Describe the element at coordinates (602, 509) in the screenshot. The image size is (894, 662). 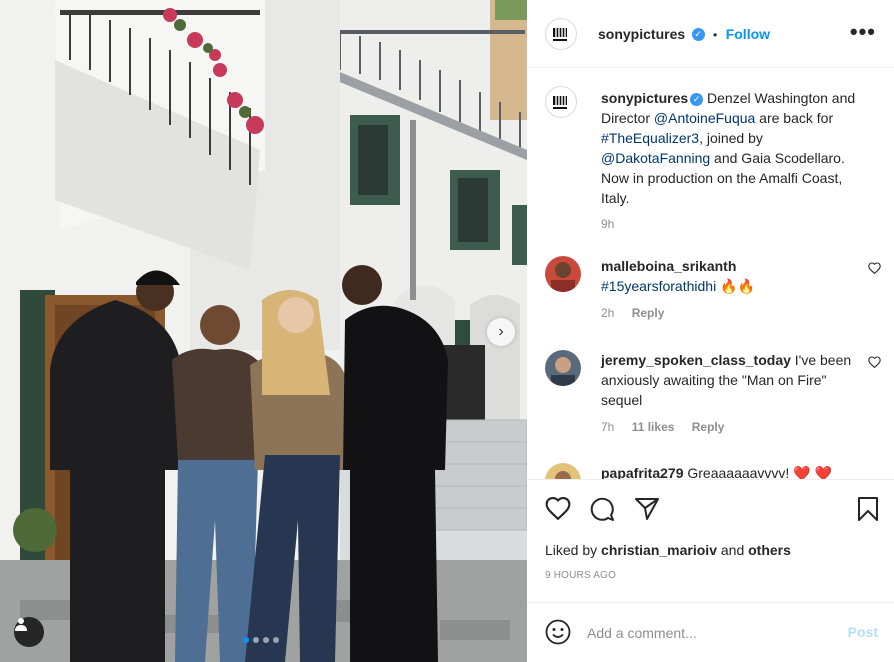
I see `comment-icon` at that location.